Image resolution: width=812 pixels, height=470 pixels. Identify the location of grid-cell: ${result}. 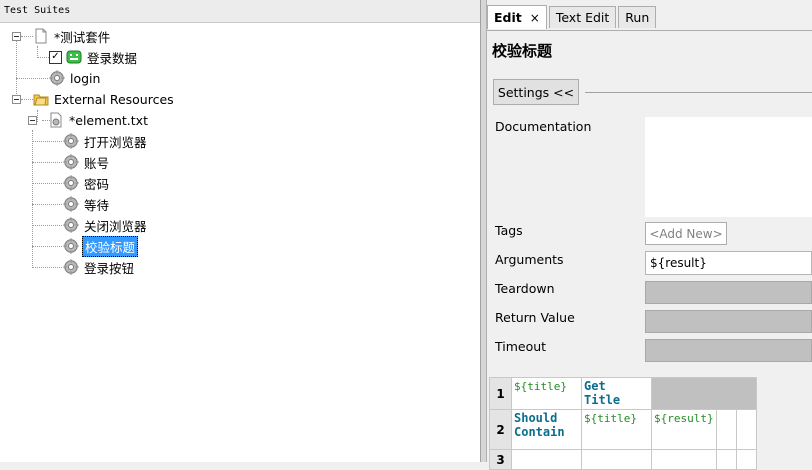
(684, 429).